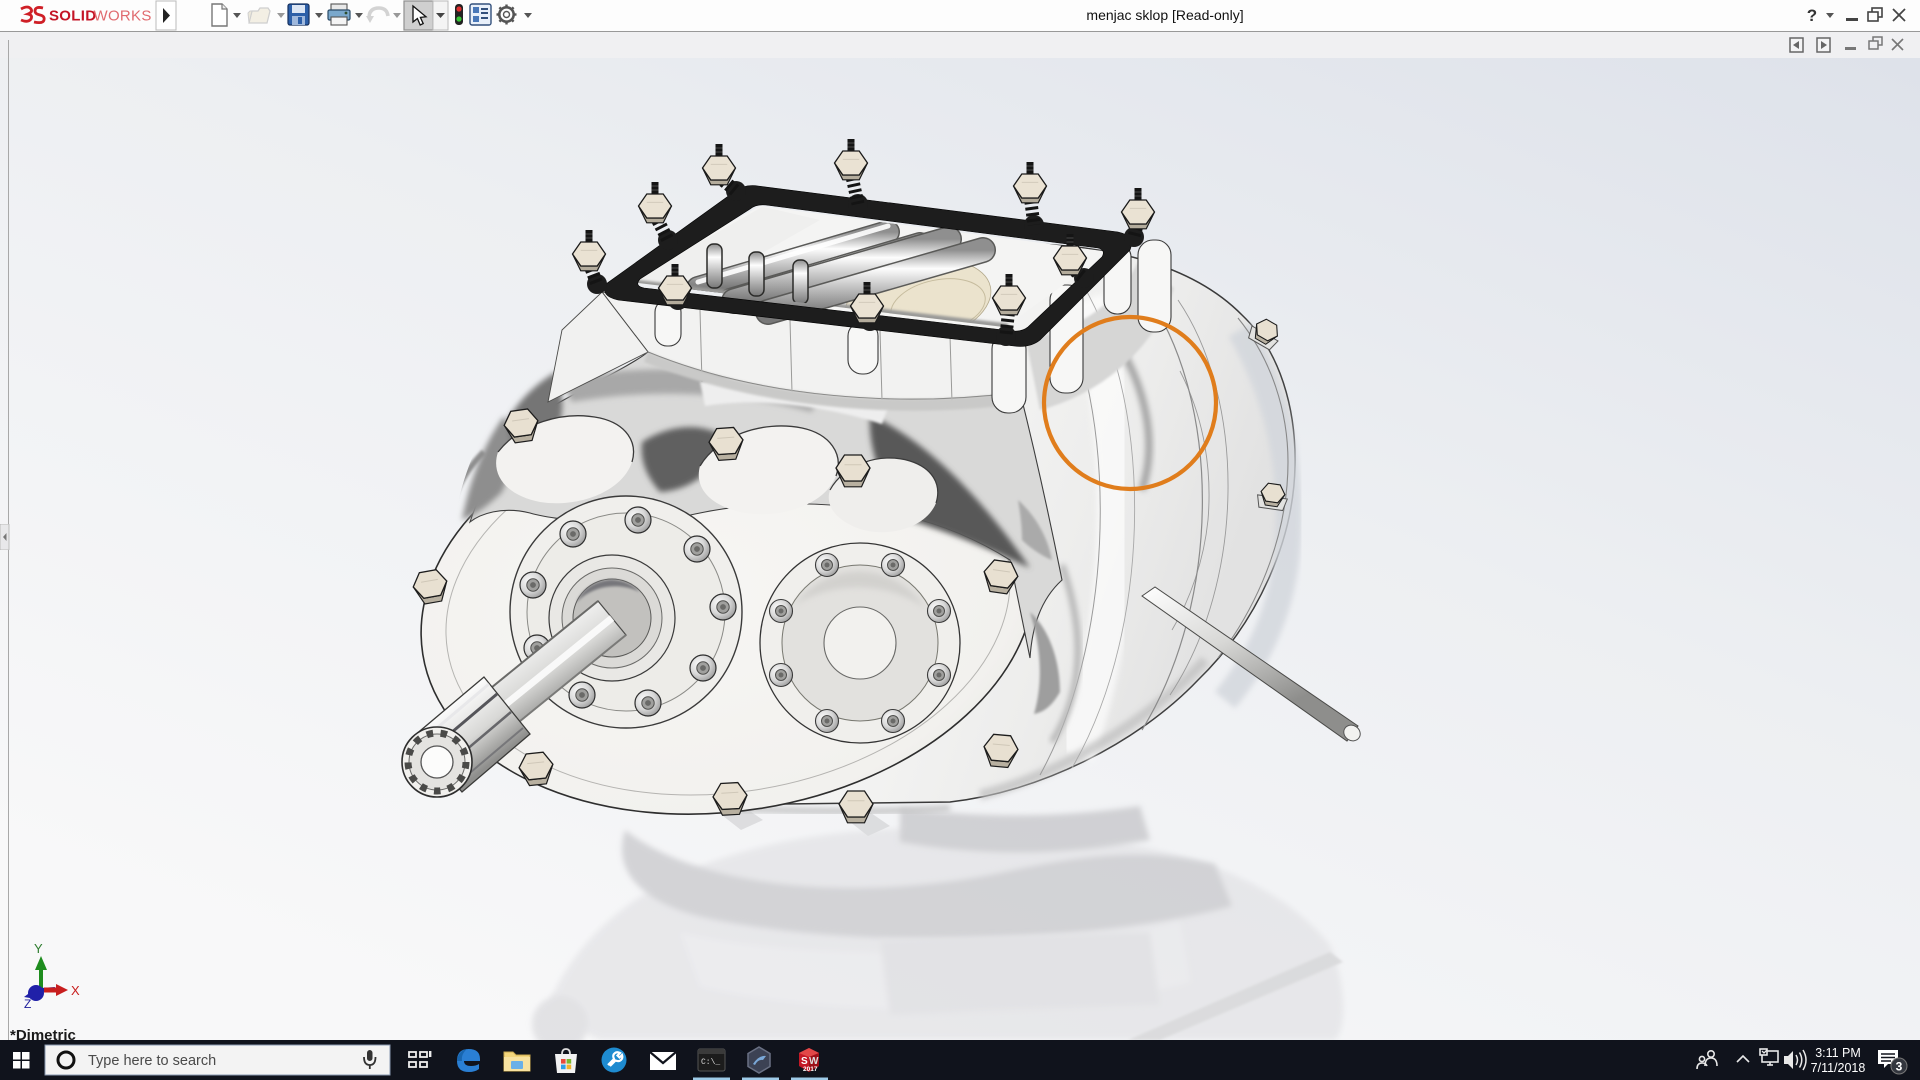 The image size is (1920, 1080). I want to click on svg-text: 7/11/2018, so click(1838, 1068).